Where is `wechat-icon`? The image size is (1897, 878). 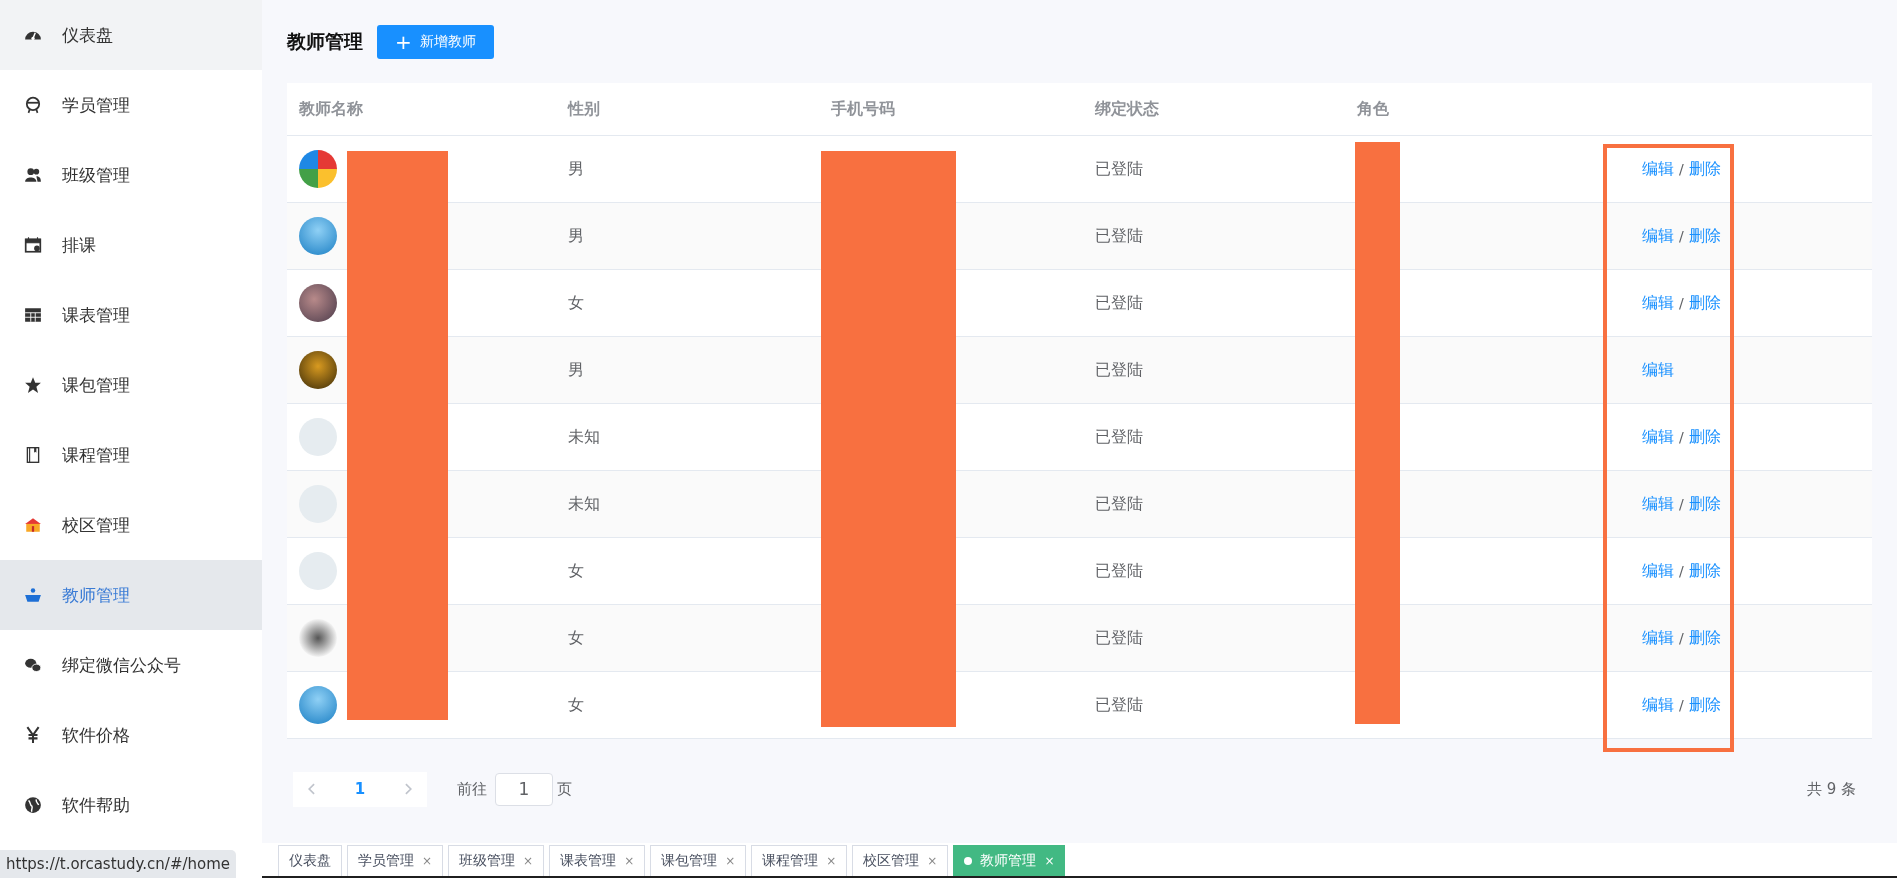 wechat-icon is located at coordinates (33, 665).